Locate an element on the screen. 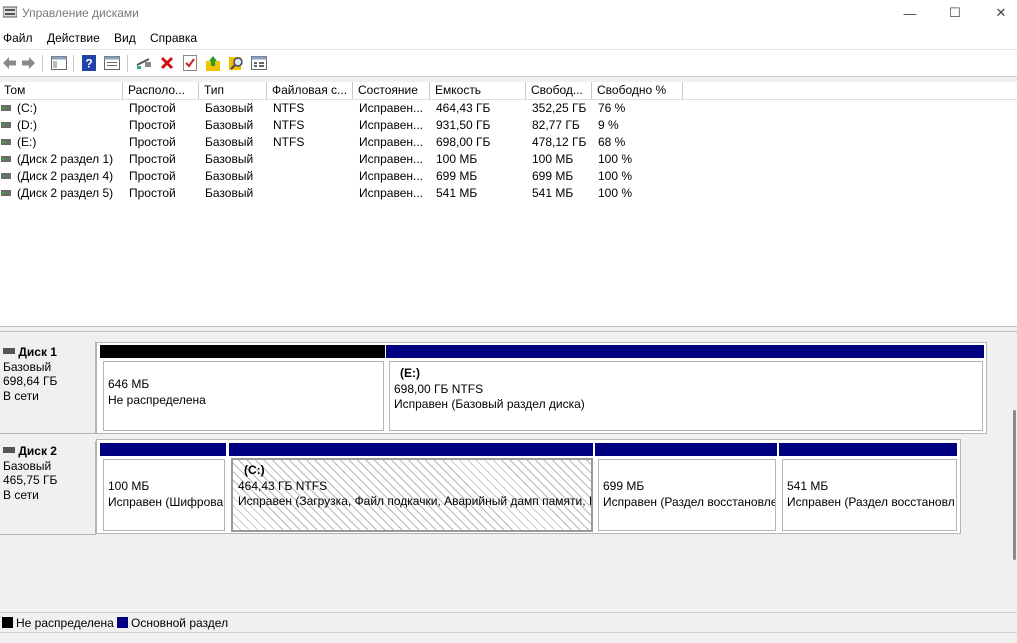  minimize-icon: — is located at coordinates (910, 13).